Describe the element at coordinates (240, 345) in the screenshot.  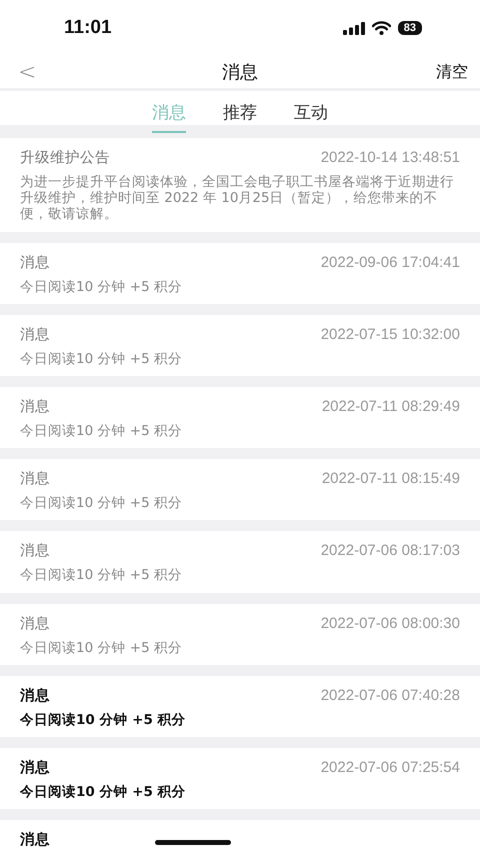
I see `message-card: 消息 2022-07-15 10:32:00 今日阅读10 分钟 +5 积分` at that location.